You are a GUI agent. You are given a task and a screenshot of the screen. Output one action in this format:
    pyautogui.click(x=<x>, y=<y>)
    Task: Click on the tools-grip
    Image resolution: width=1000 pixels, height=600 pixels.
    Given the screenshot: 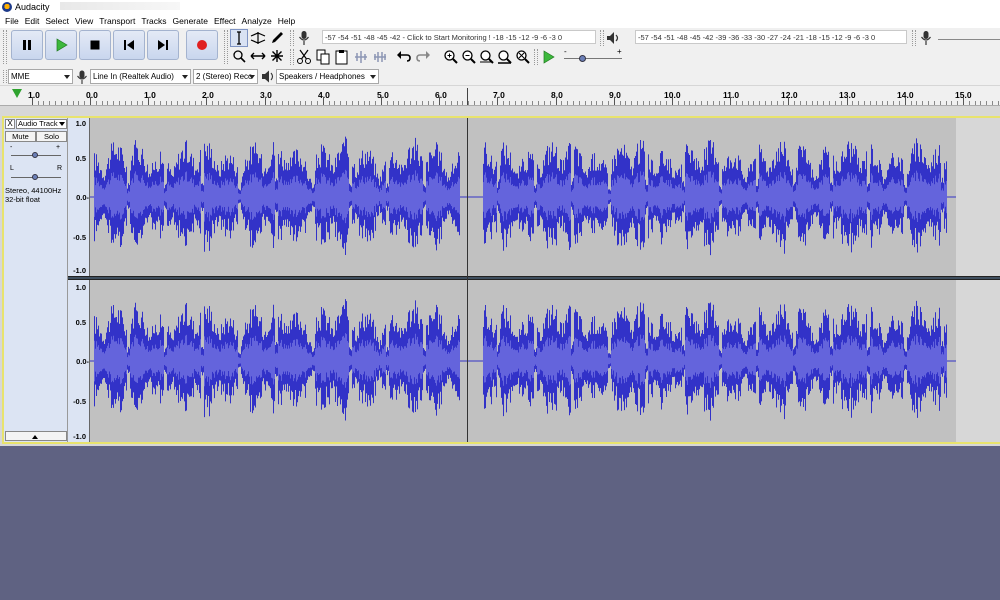 What is the action you would take?
    pyautogui.click(x=226, y=47)
    